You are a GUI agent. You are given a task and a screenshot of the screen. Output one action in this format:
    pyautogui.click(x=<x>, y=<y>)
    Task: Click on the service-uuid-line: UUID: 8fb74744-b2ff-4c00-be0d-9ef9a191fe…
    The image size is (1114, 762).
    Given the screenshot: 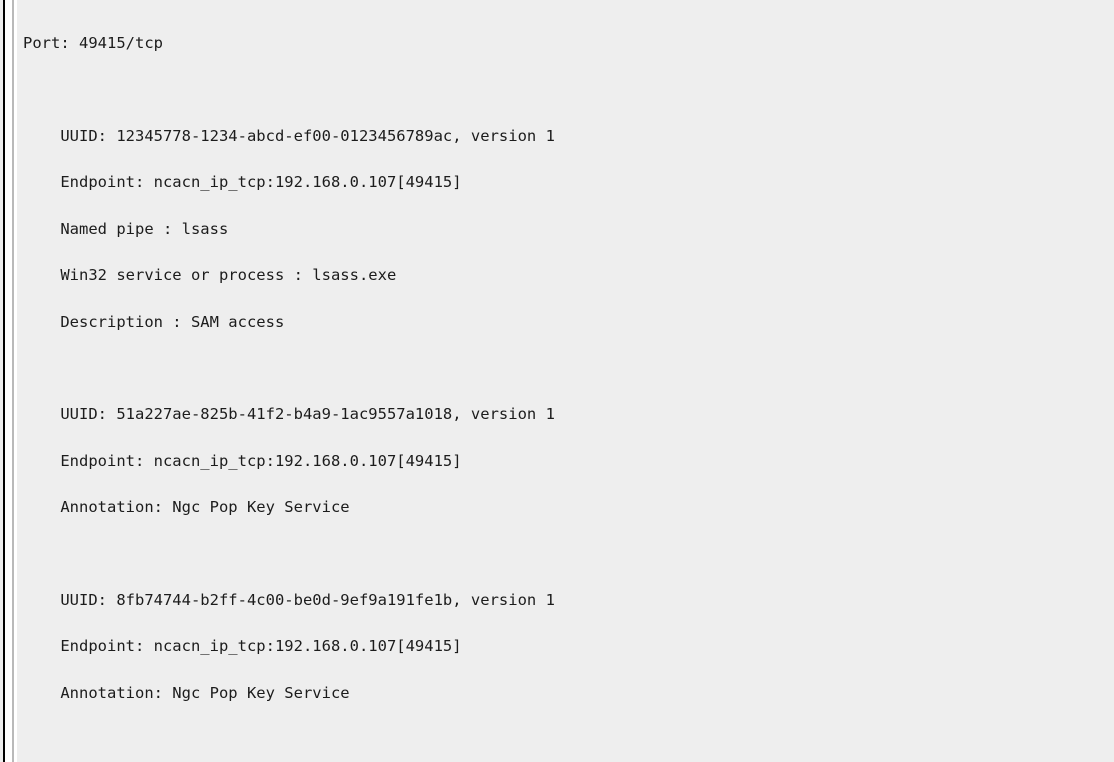 What is the action you would take?
    pyautogui.click(x=289, y=600)
    